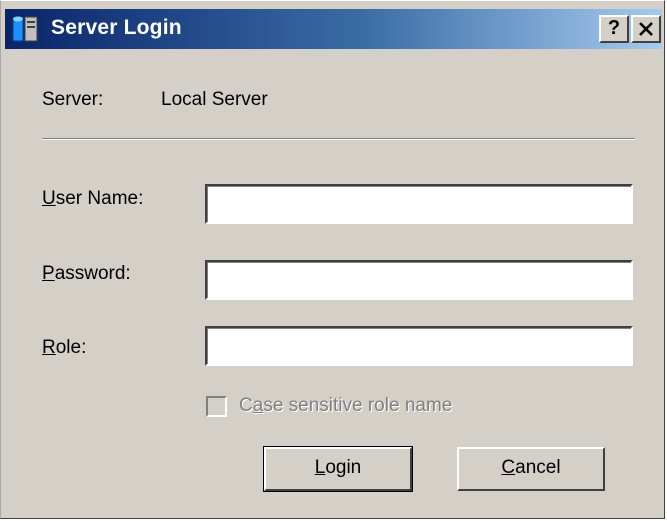  What do you see at coordinates (508, 467) in the screenshot?
I see `cancel-accel: C` at bounding box center [508, 467].